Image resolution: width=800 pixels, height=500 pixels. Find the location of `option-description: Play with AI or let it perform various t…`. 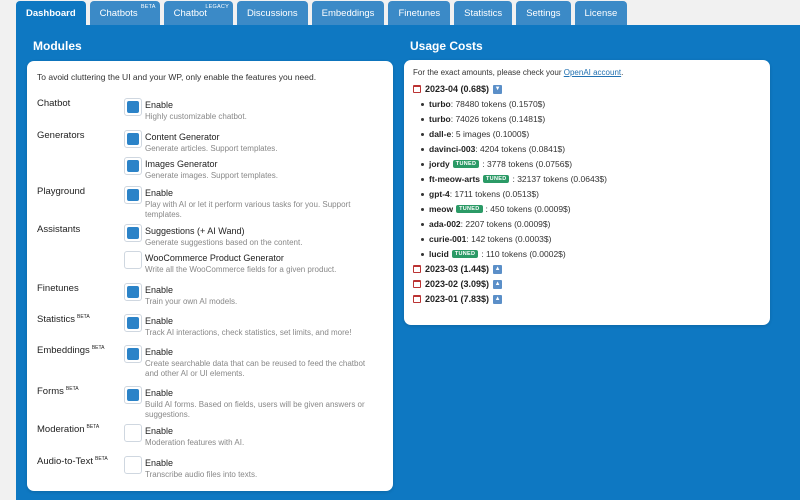

option-description: Play with AI or let it perform various t… is located at coordinates (248, 209).